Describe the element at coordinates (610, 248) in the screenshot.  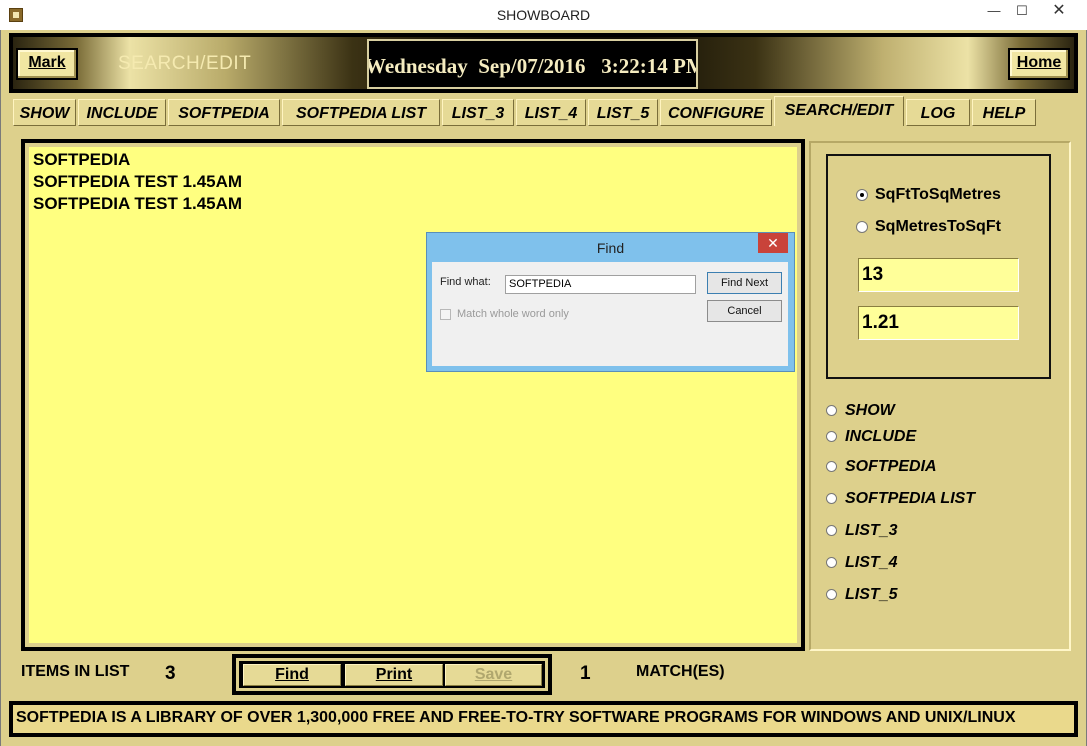
I see `find-dialog-title: Find` at that location.